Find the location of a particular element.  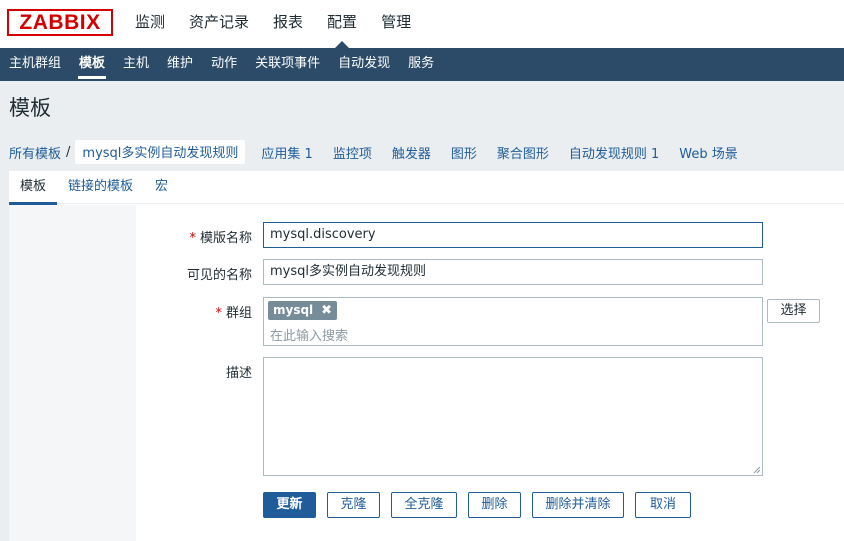

sub-menu-correlation: 关联项事件 is located at coordinates (287, 64).